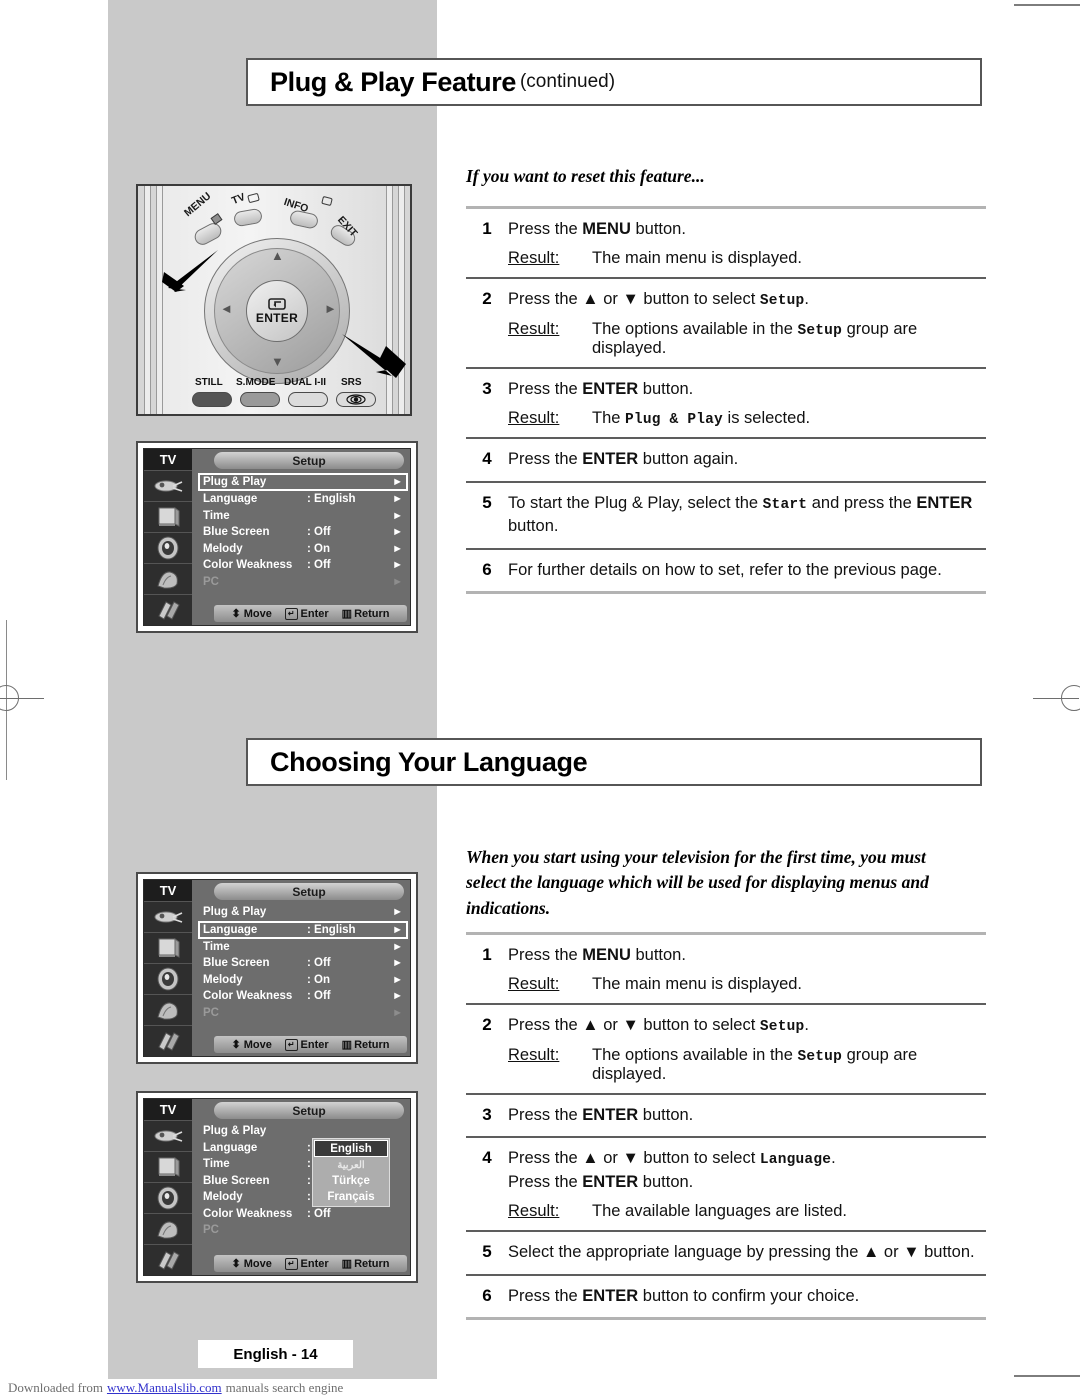  I want to click on step-row: 4 Press the ENTER button again., so click(726, 459).